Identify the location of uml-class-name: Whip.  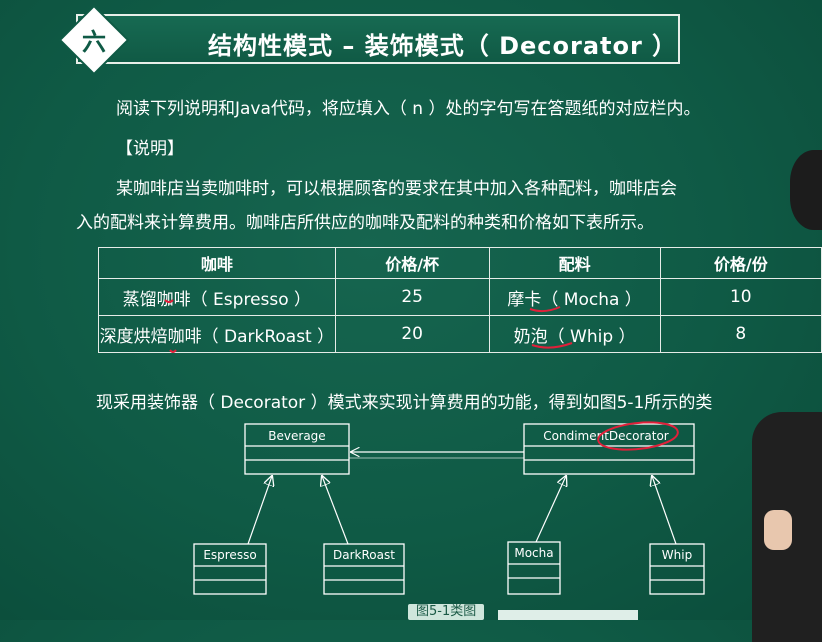
(677, 555).